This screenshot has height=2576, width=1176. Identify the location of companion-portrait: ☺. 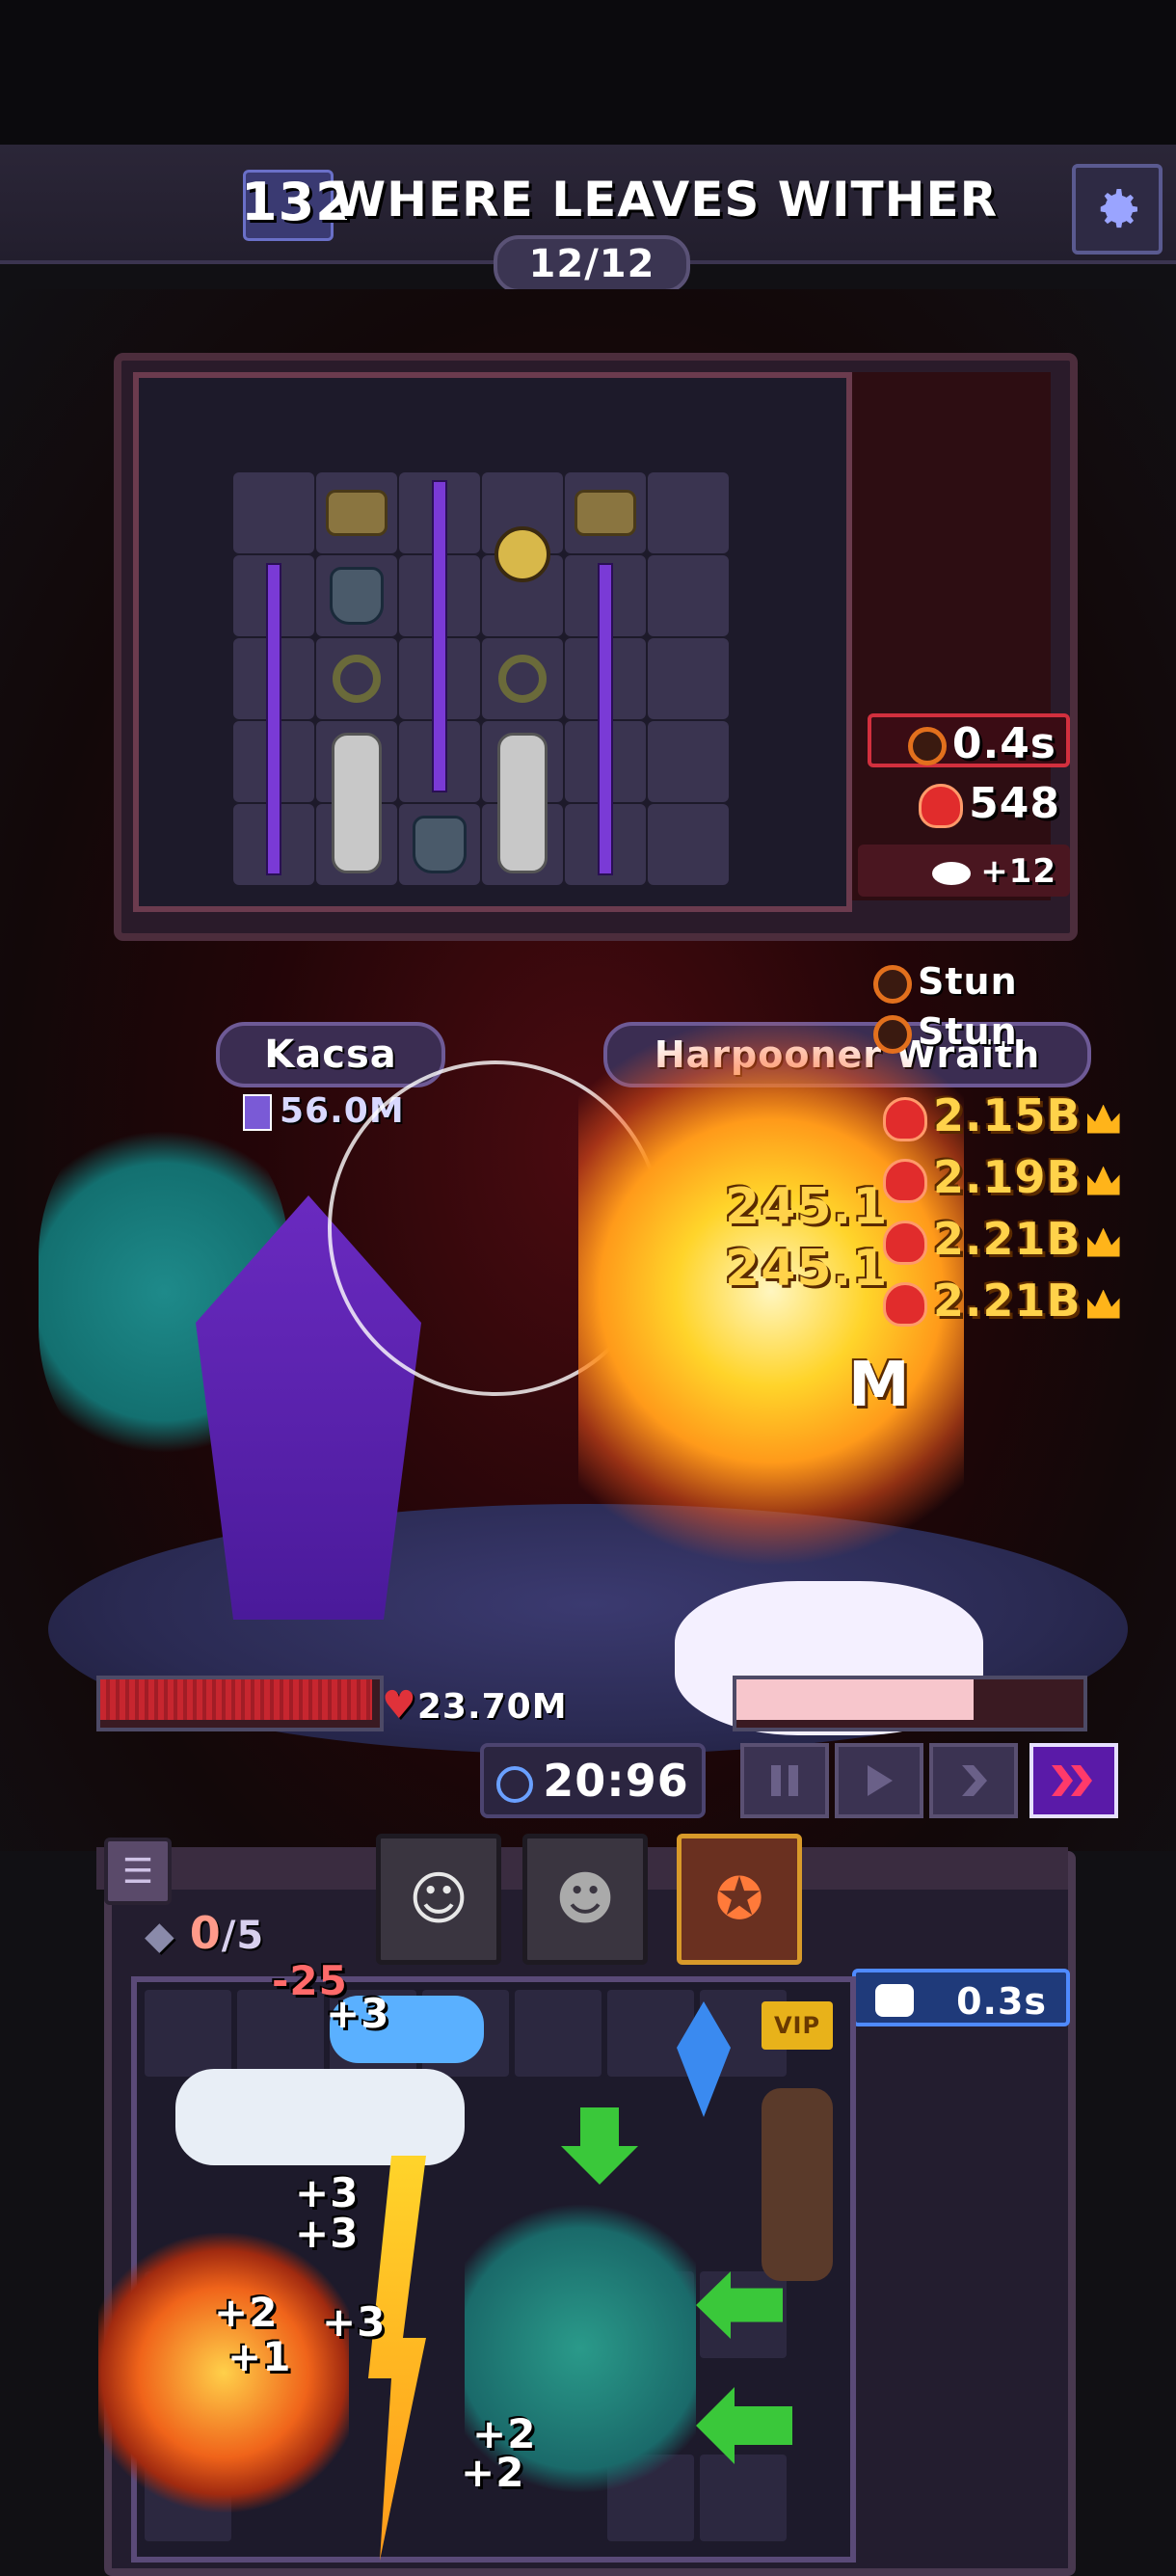
(438, 1900).